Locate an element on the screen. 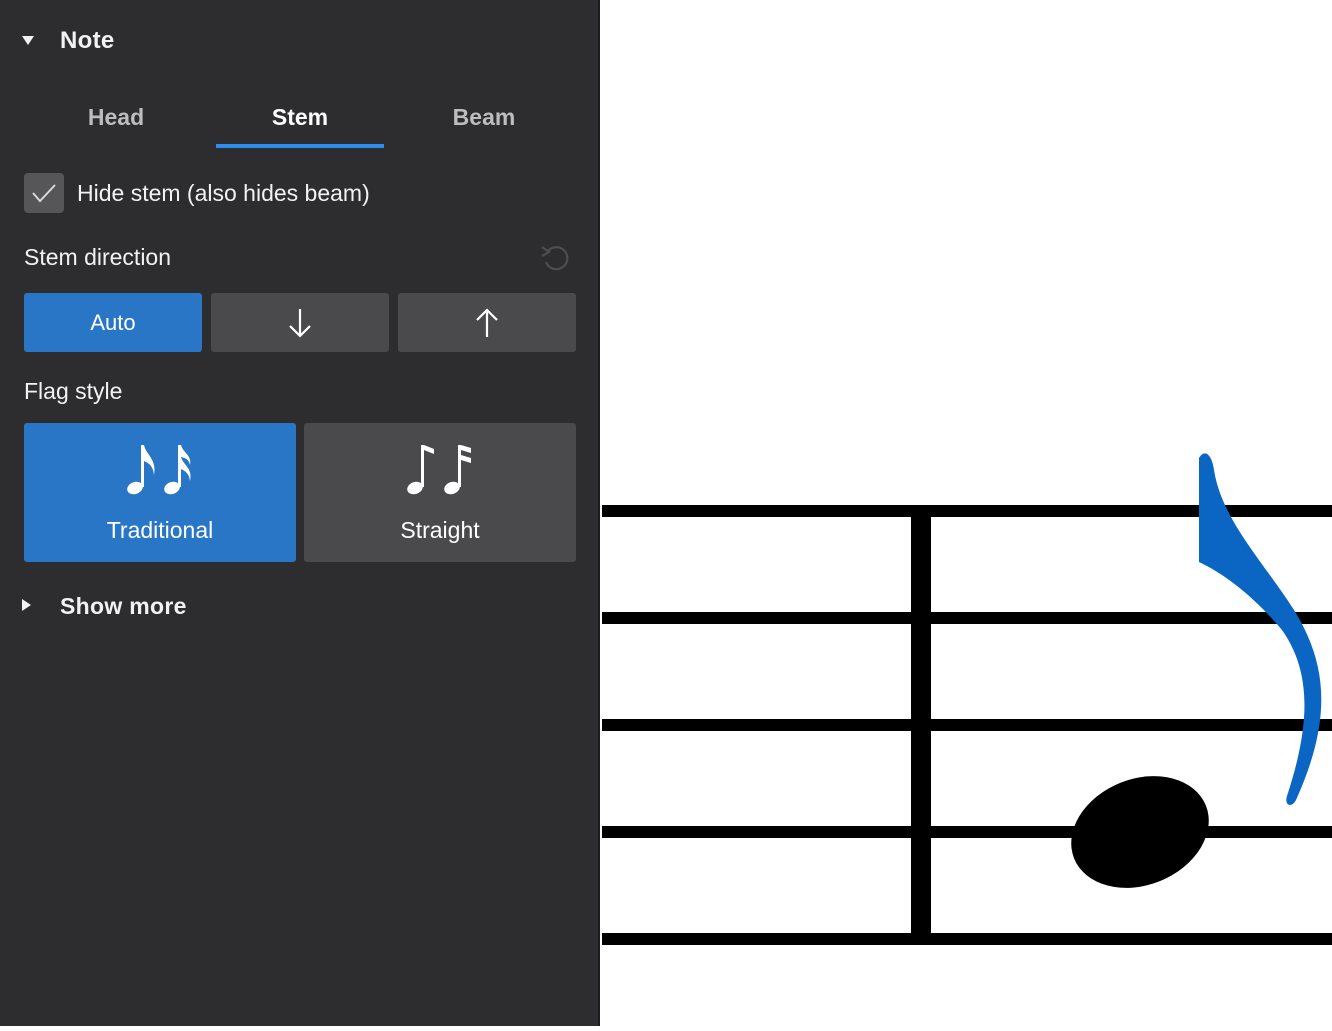 The height and width of the screenshot is (1031, 1332). hide-stem-checkbox is located at coordinates (44, 193).